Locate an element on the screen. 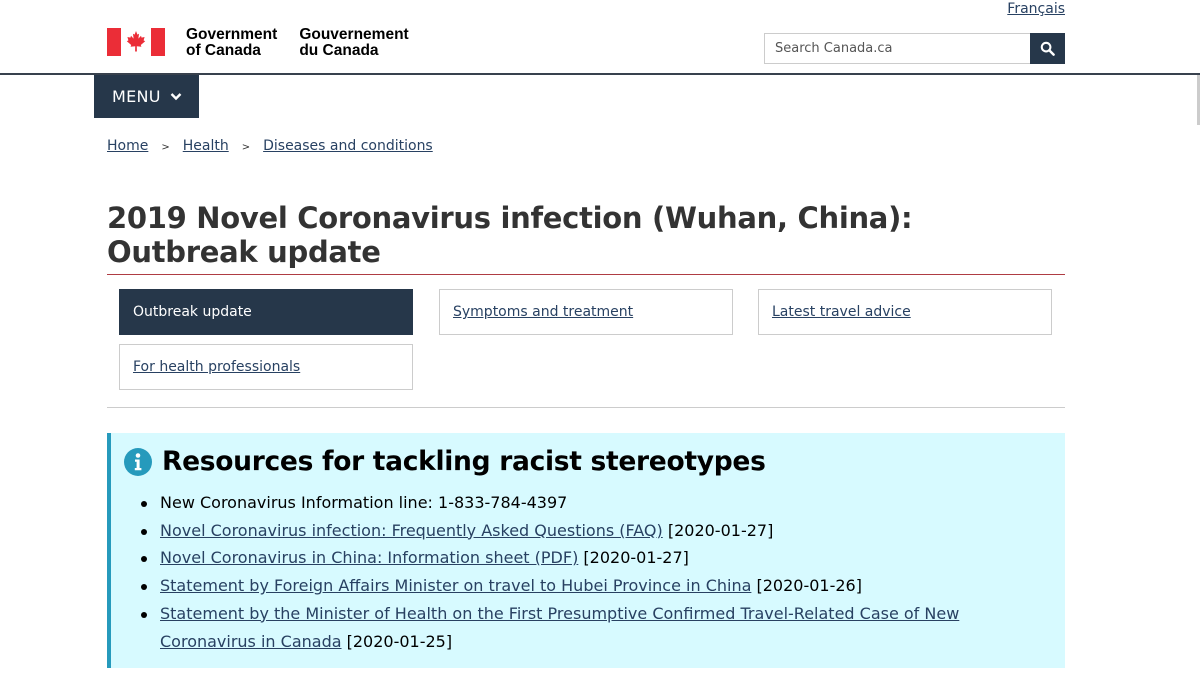 Image resolution: width=1200 pixels, height=695 pixels. tab-latest-travel-advice: Latest travel advice is located at coordinates (905, 312).